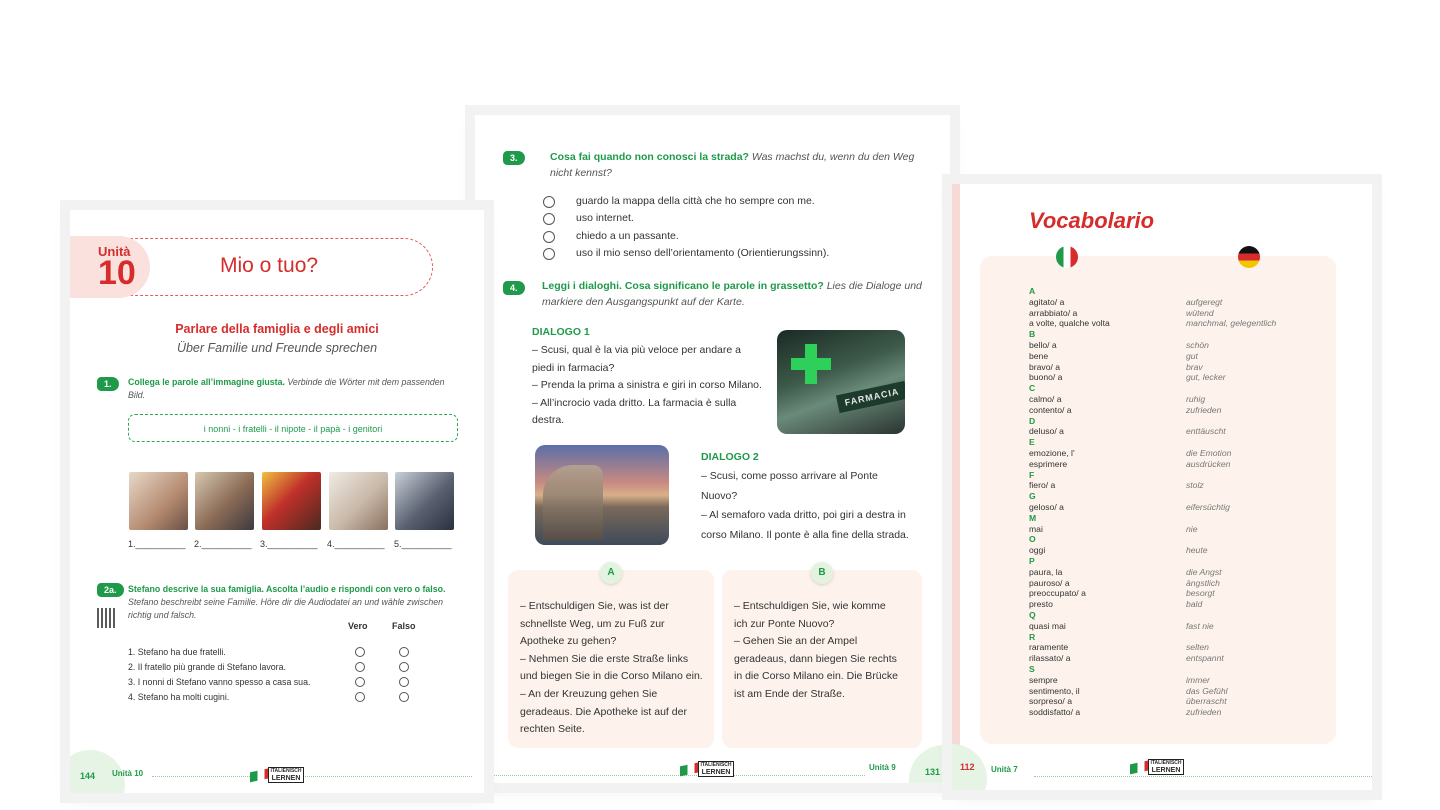  Describe the element at coordinates (1004, 769) in the screenshot. I see `footer-unit: Unità 7` at that location.